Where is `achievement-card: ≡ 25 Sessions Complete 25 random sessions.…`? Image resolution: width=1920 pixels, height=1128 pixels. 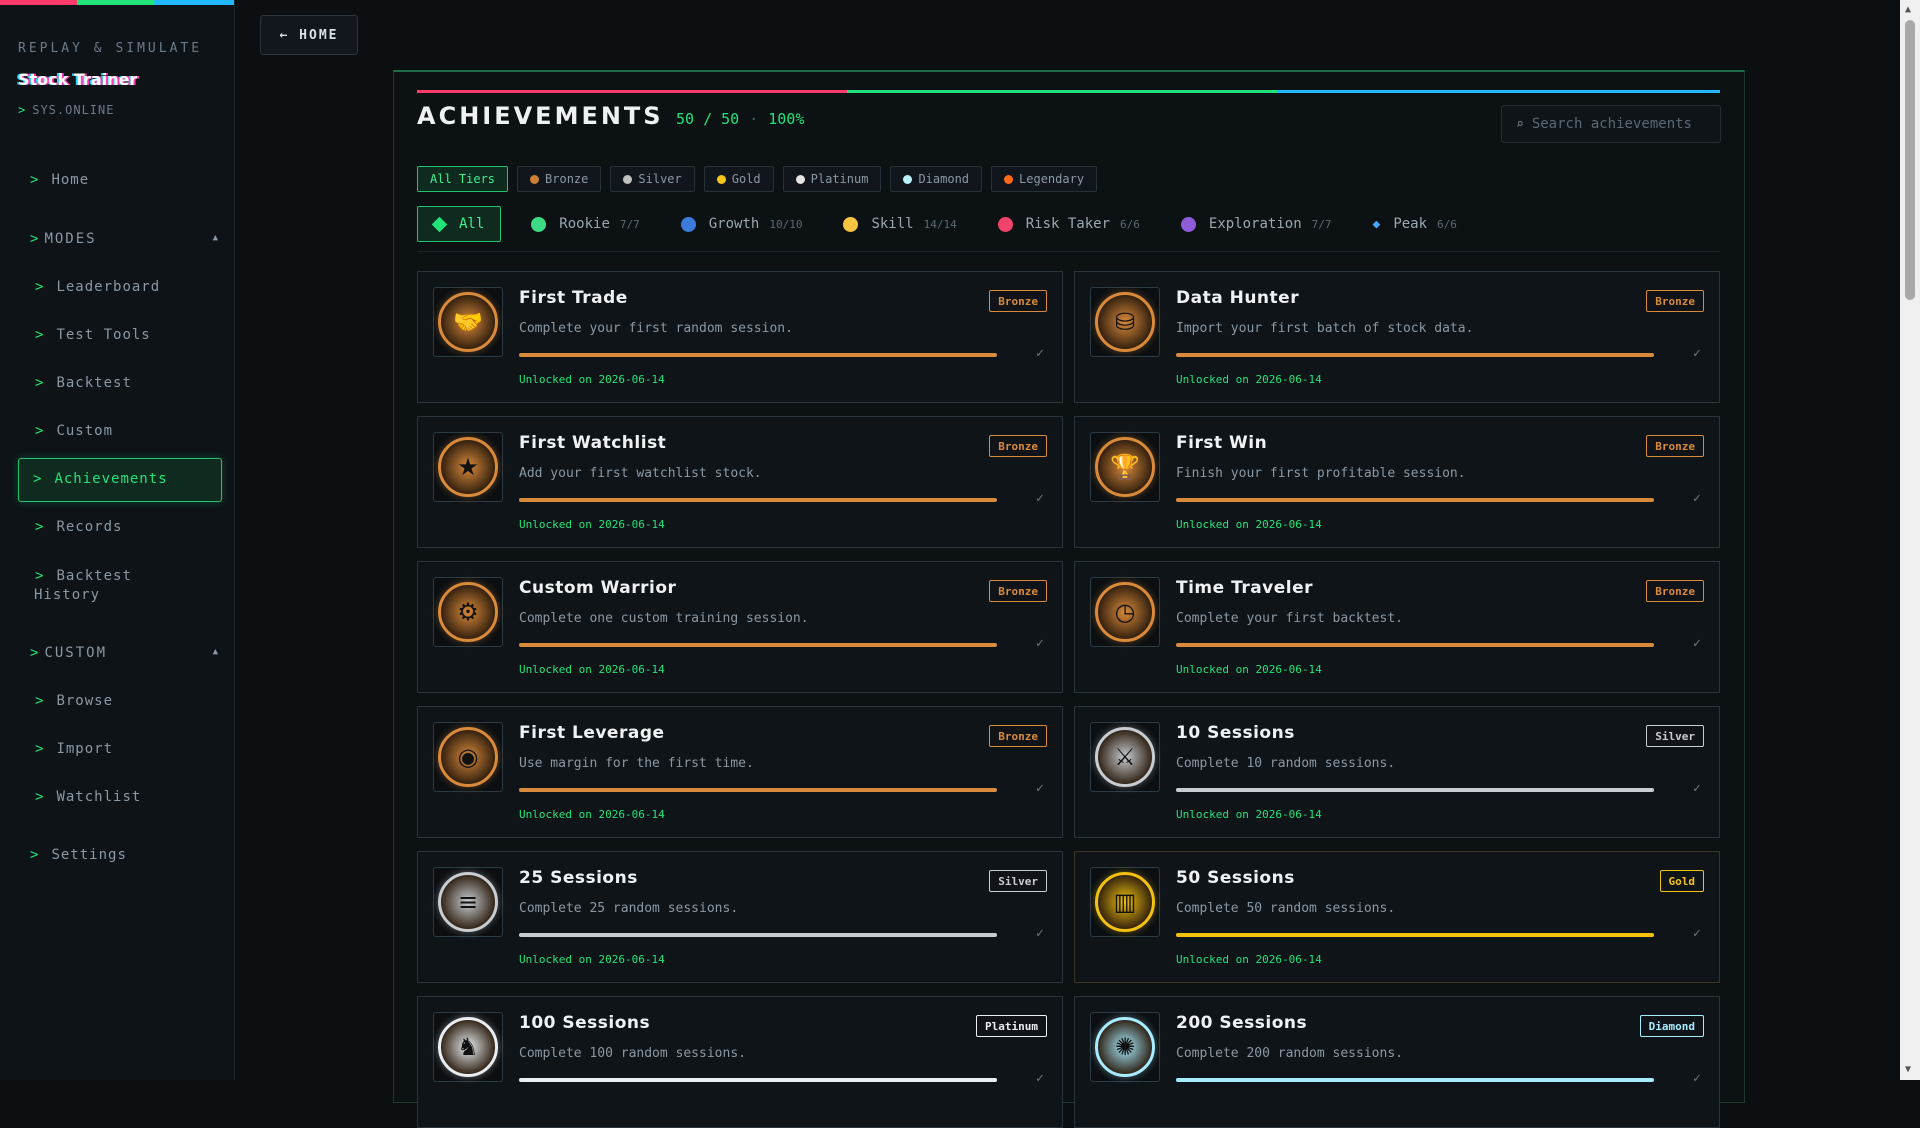
achievement-card: ≡ 25 Sessions Complete 25 random sessions.… is located at coordinates (740, 917).